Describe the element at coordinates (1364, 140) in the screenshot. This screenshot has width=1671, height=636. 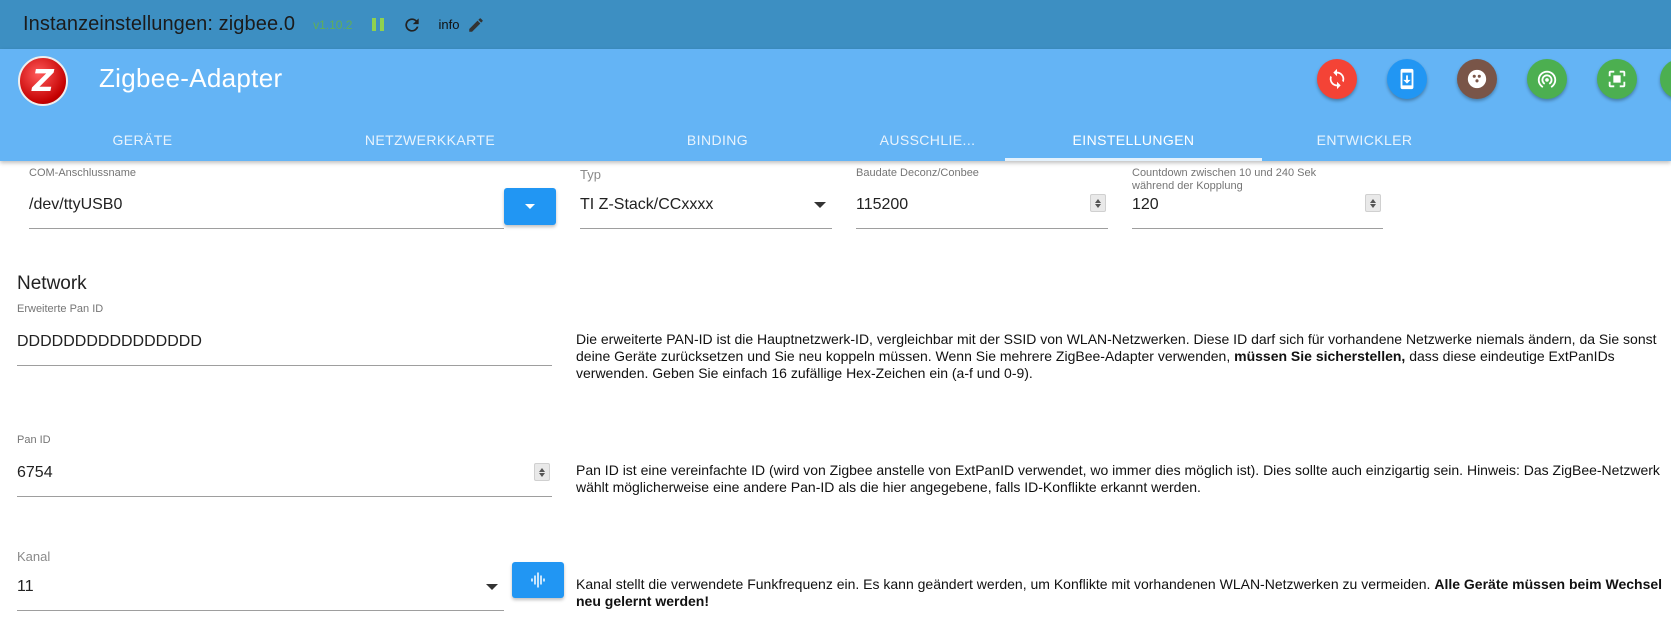
I see `tab-developer: ENTWICKLER` at that location.